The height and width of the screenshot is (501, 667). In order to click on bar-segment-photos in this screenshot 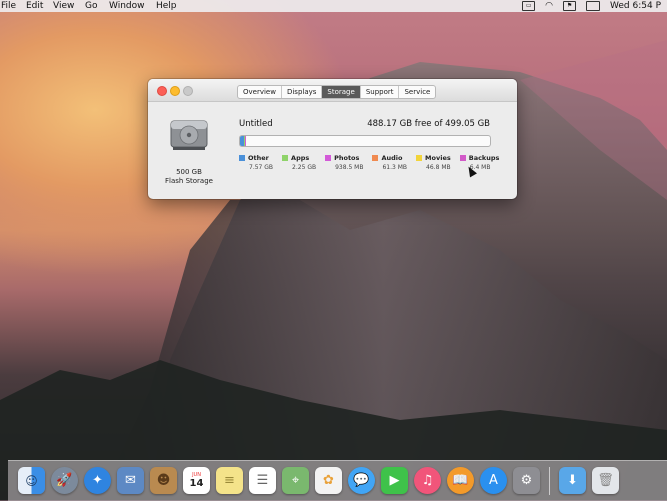, I will do `click(245, 141)`.